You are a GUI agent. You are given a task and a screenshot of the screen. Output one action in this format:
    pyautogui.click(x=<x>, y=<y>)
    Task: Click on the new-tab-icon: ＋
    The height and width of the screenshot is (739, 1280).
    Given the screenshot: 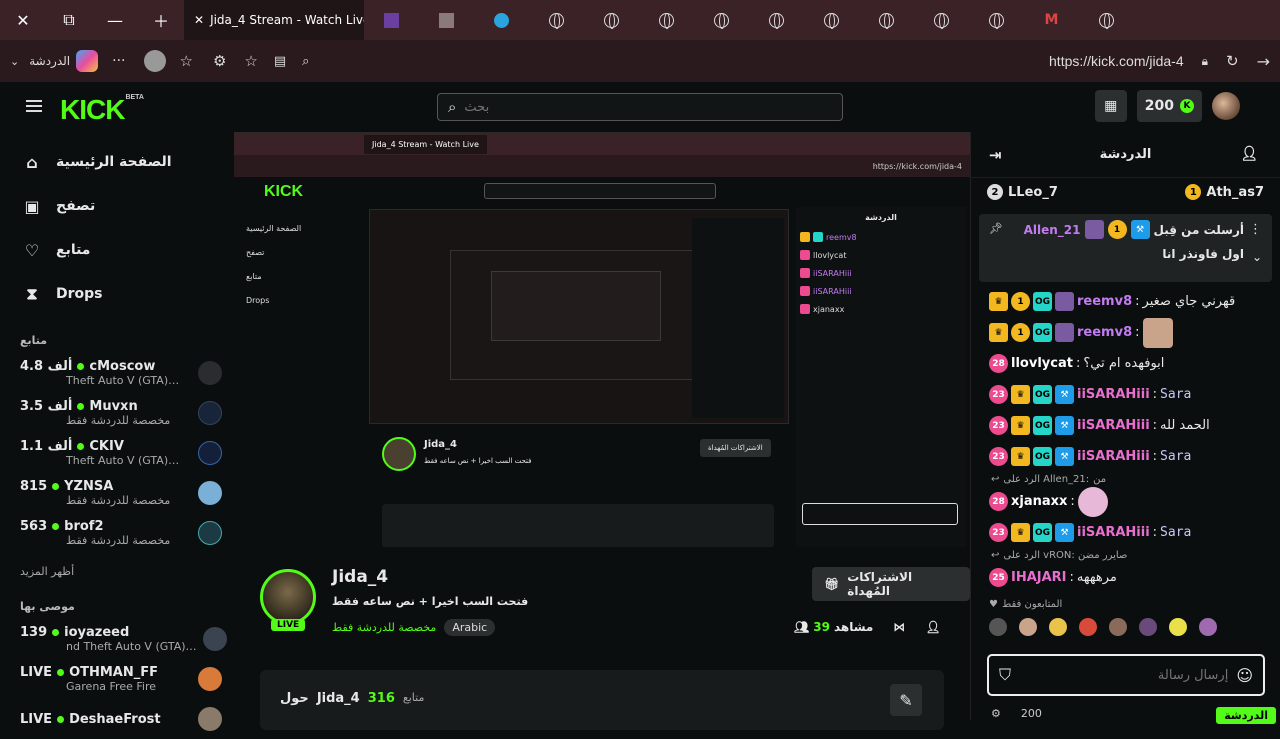 What is the action you would take?
    pyautogui.click(x=161, y=20)
    